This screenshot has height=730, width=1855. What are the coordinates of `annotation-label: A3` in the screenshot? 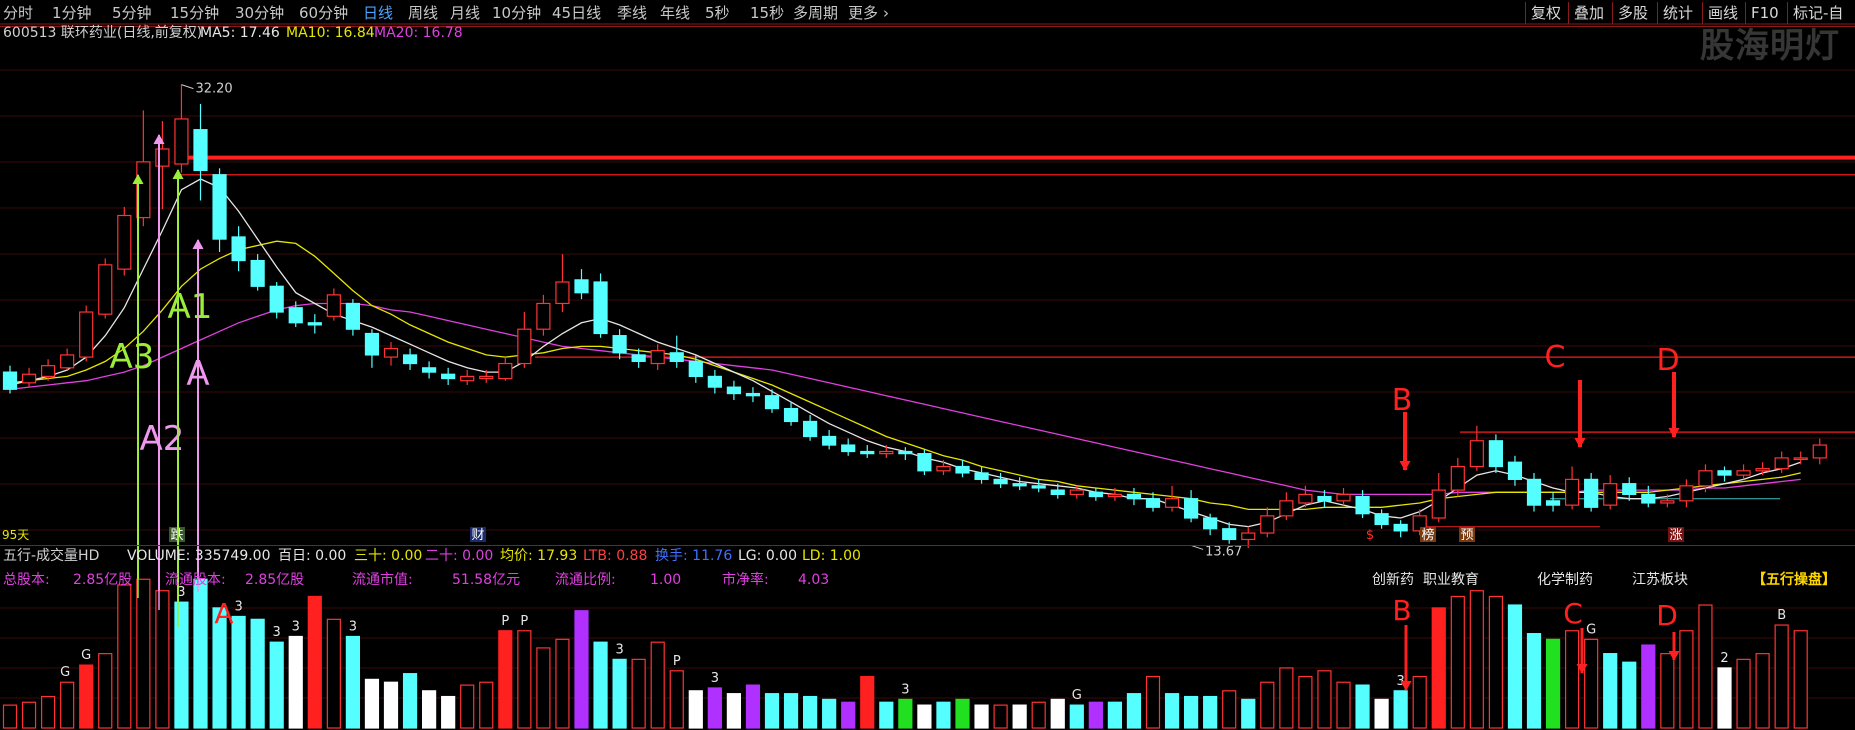 It's located at (132, 357).